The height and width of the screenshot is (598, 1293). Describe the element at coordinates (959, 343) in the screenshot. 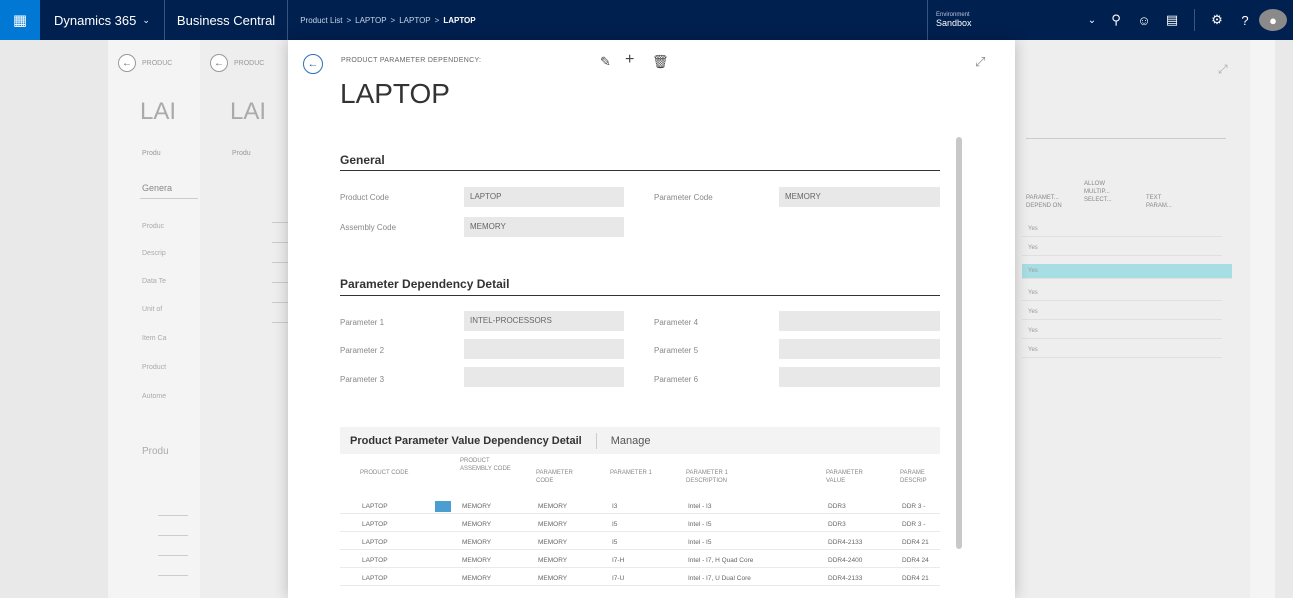

I see `vertical-scrollbar` at that location.